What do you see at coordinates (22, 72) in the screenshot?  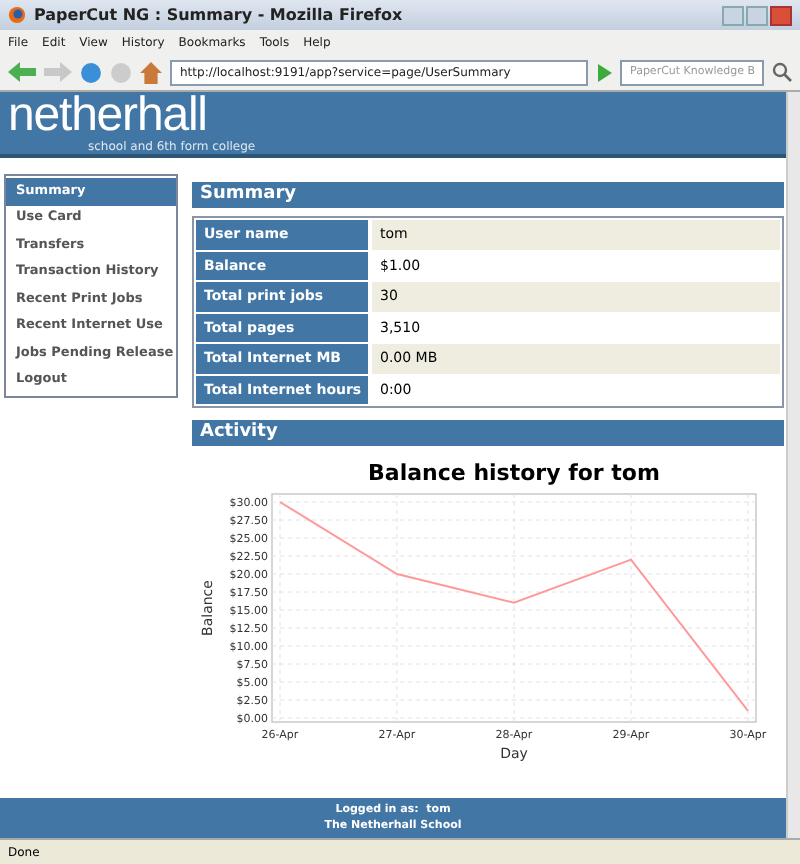 I see `back-arrow-icon` at bounding box center [22, 72].